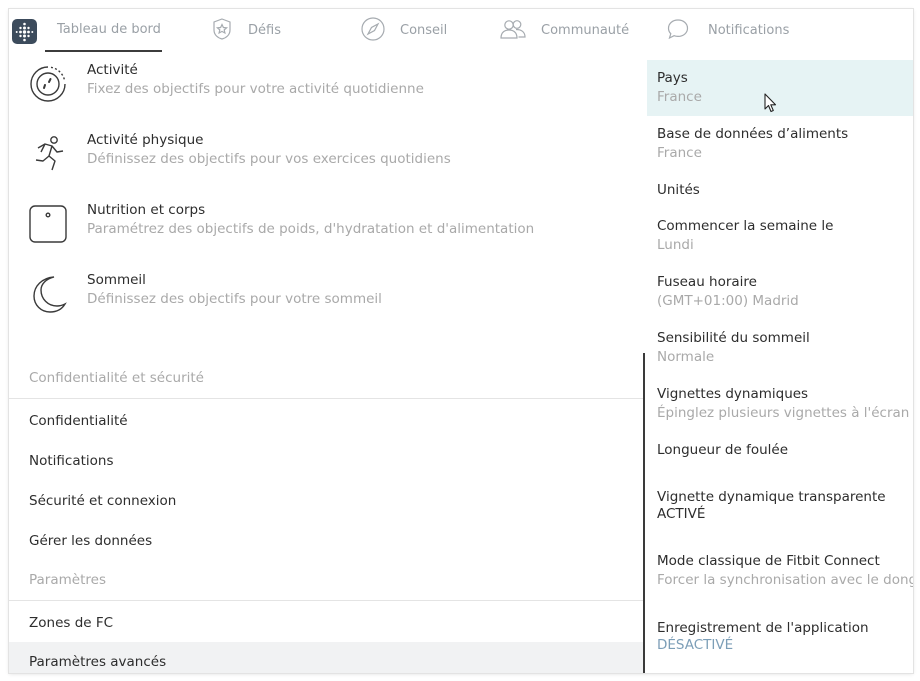 This screenshot has height=681, width=920. I want to click on privacy-item-notifications: Notifications, so click(327, 461).